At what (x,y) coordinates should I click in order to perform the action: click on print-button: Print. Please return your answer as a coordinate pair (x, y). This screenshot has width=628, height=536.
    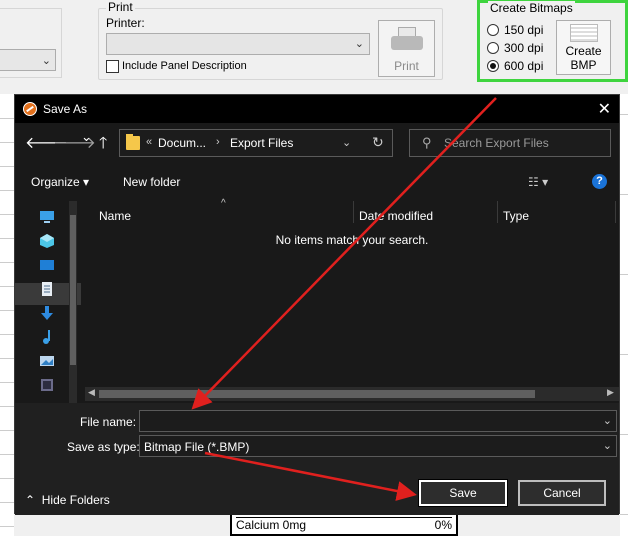
    Looking at the image, I should click on (406, 48).